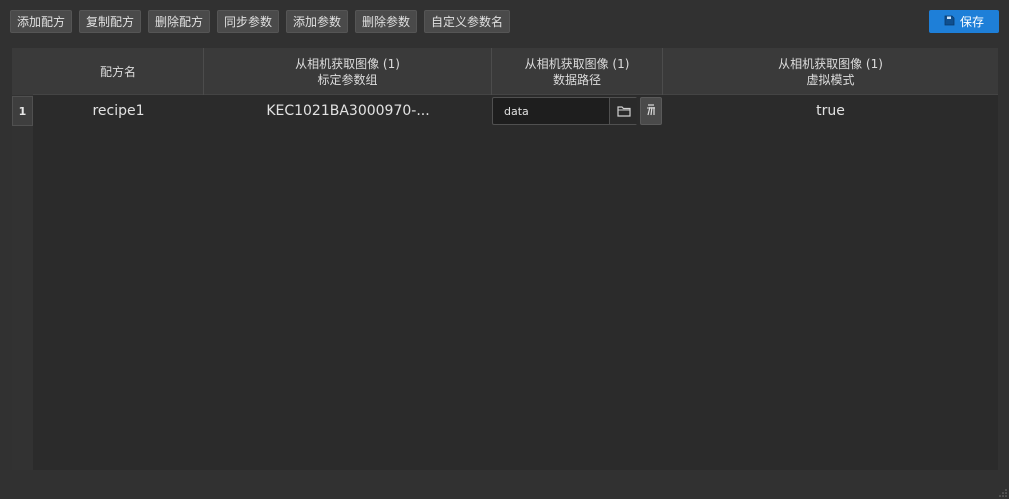  I want to click on broom-icon, so click(651, 111).